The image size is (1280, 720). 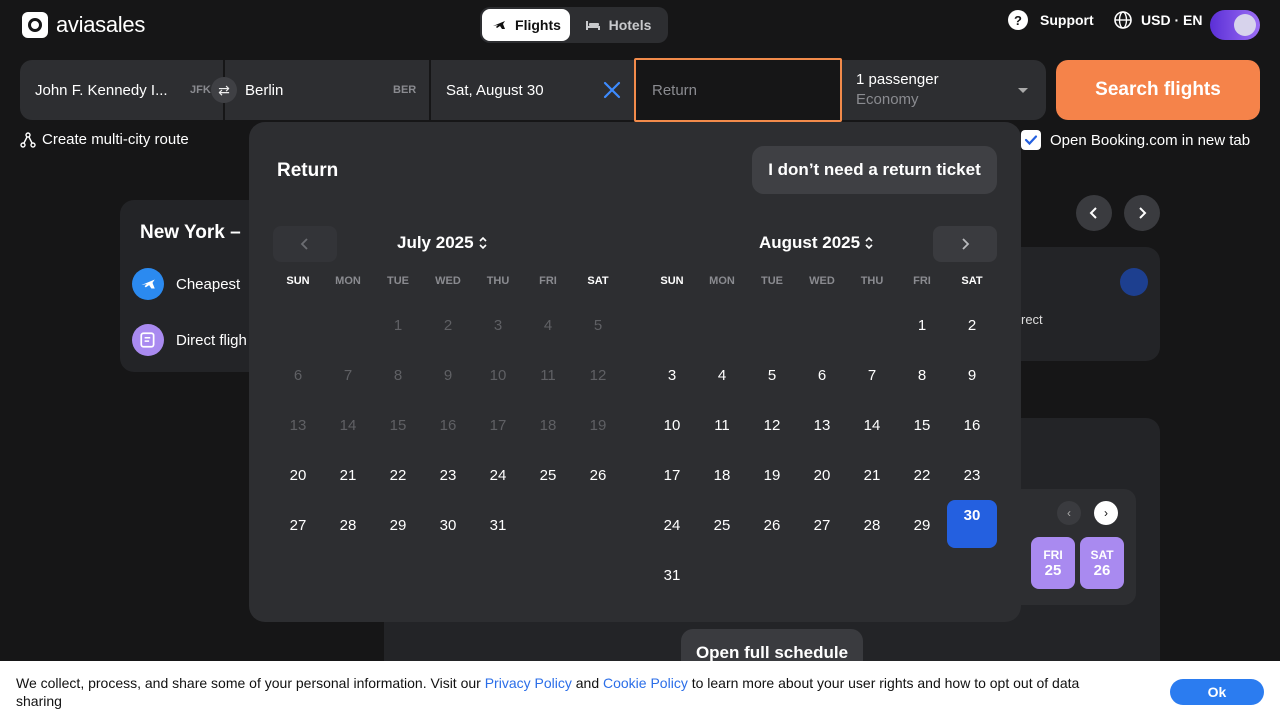 What do you see at coordinates (83, 25) in the screenshot?
I see `logo: aviasales` at bounding box center [83, 25].